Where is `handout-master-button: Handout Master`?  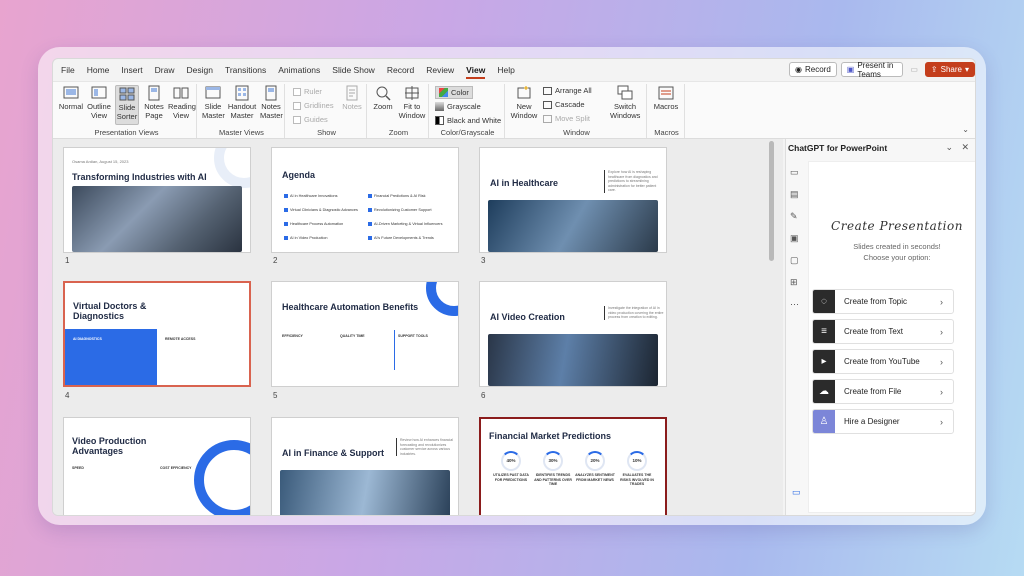 handout-master-button: Handout Master is located at coordinates (242, 102).